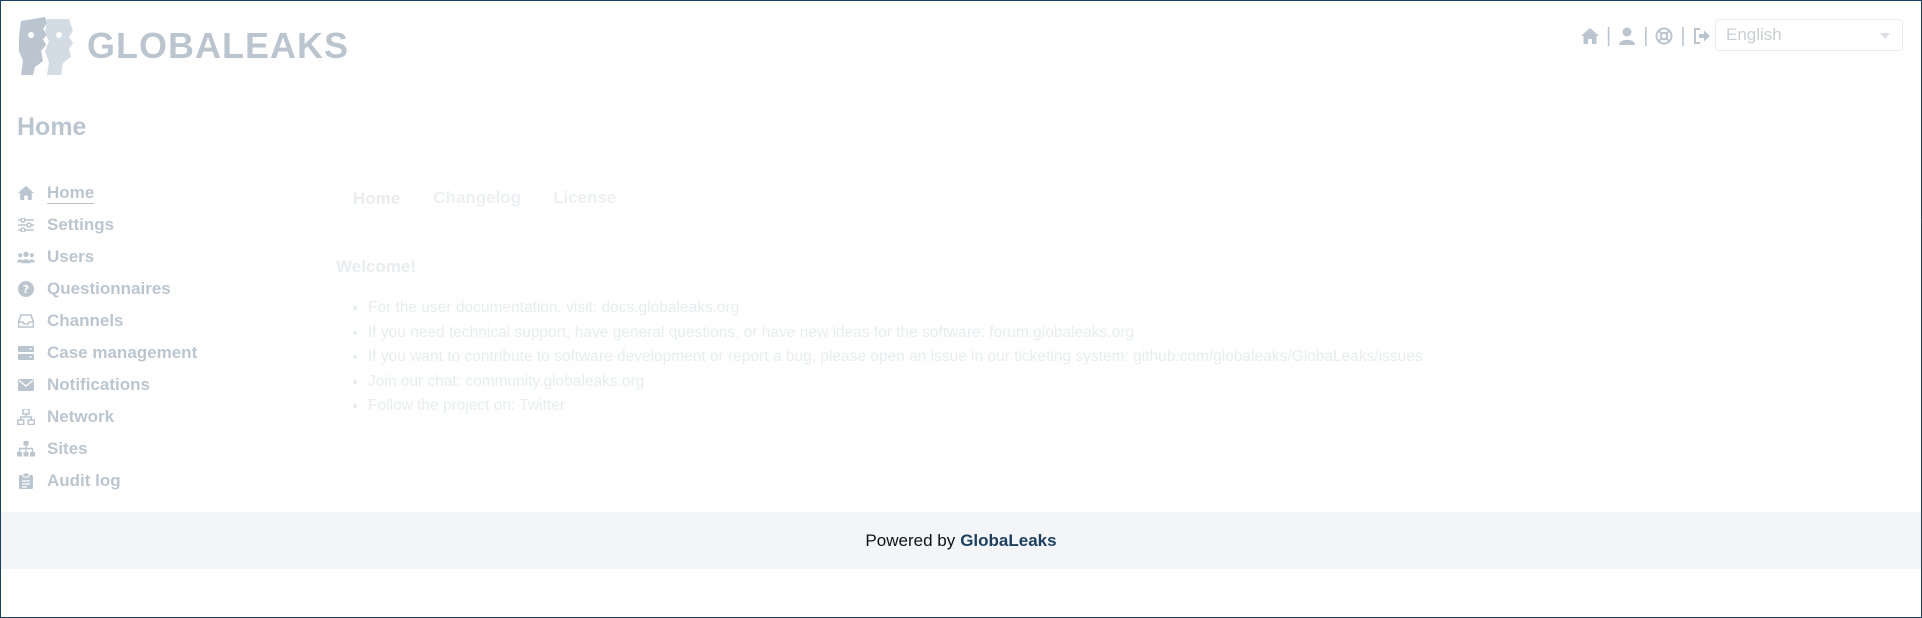 The height and width of the screenshot is (618, 1922). I want to click on question-icon: ?, so click(26, 289).